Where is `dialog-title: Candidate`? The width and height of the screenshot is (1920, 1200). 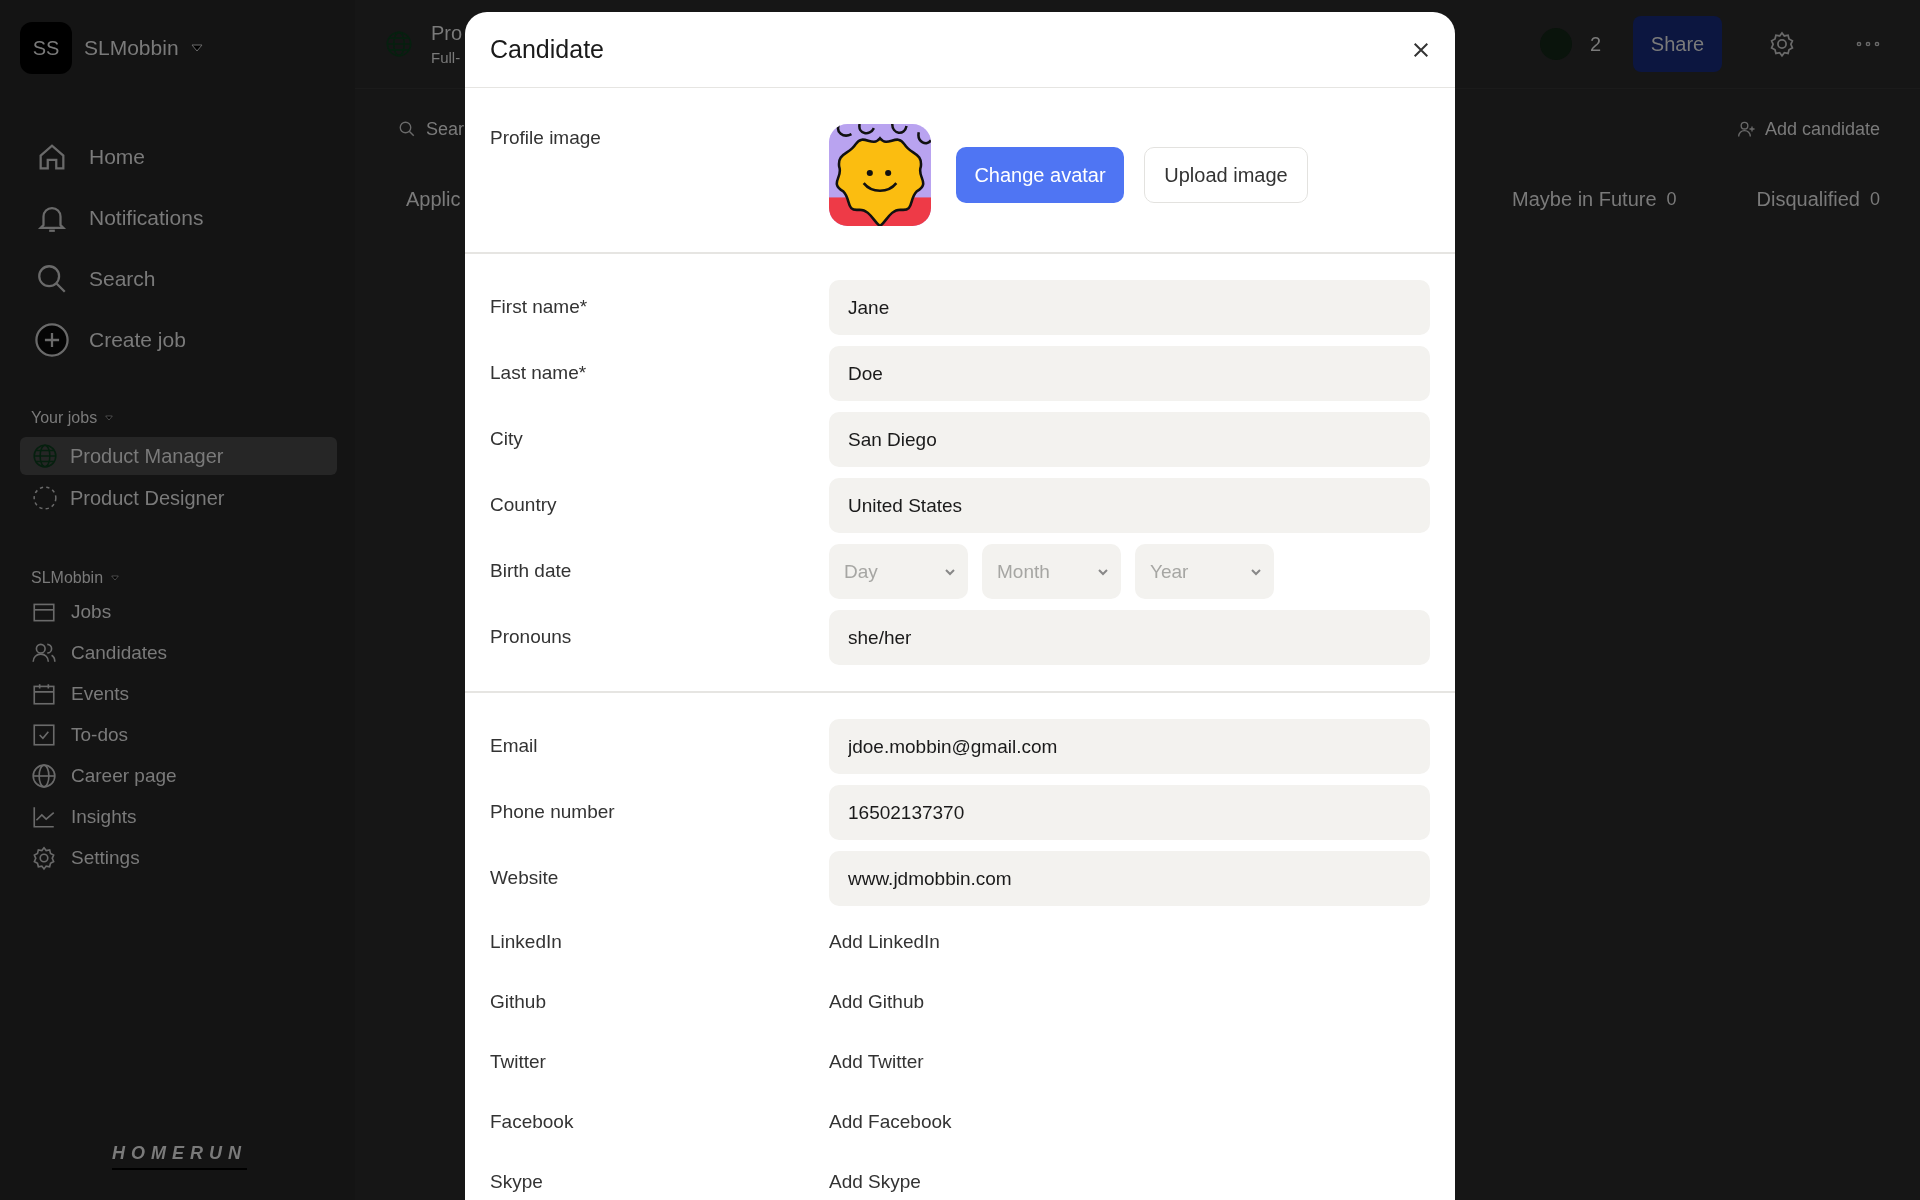 dialog-title: Candidate is located at coordinates (547, 49).